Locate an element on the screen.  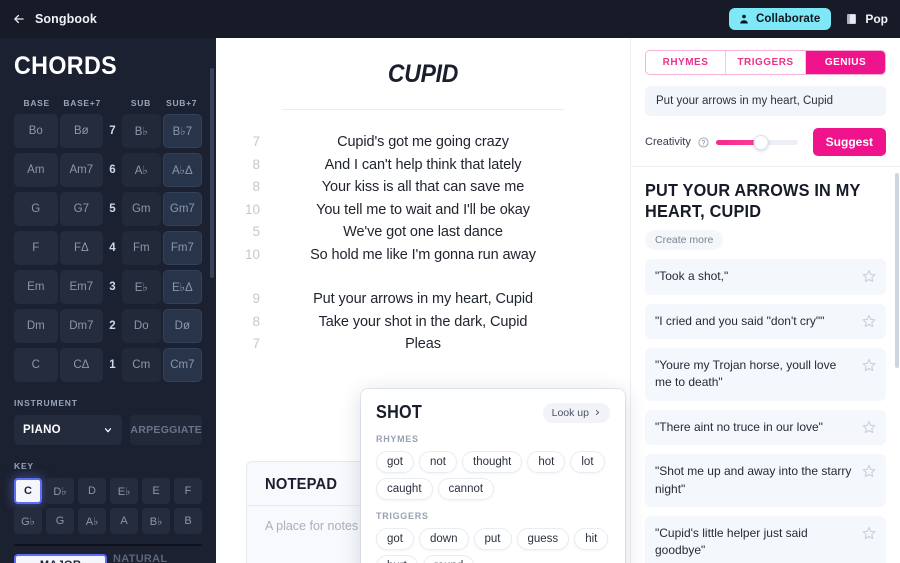
key-button-f: F is located at coordinates (188, 491).